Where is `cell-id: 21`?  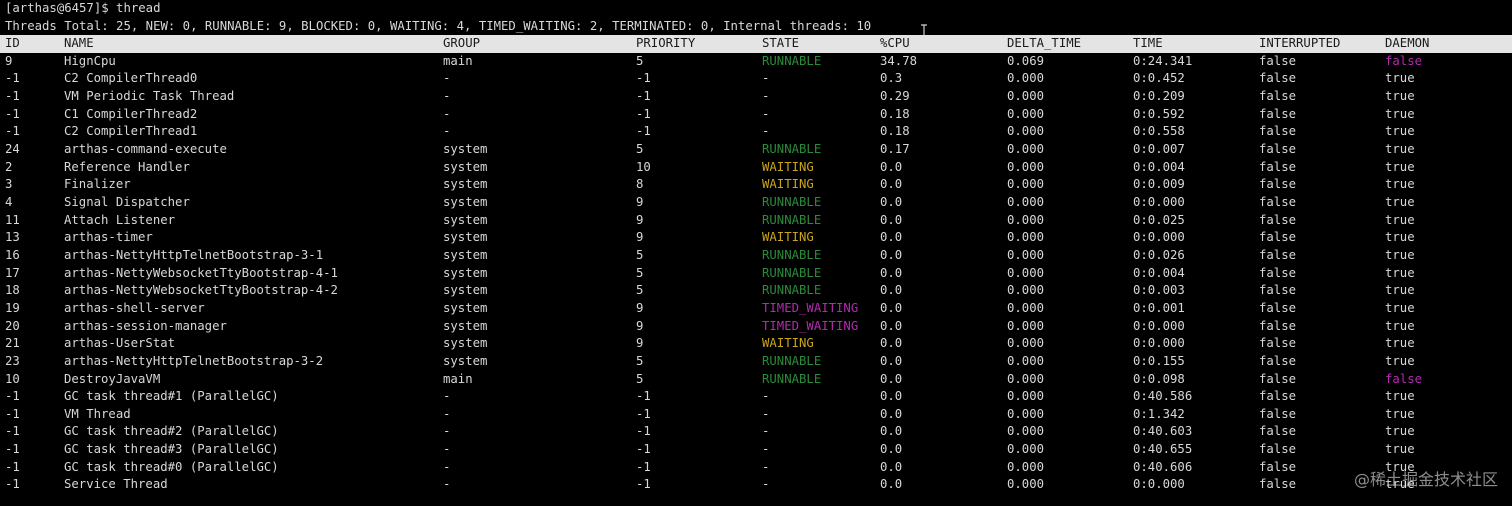
cell-id: 21 is located at coordinates (12, 343).